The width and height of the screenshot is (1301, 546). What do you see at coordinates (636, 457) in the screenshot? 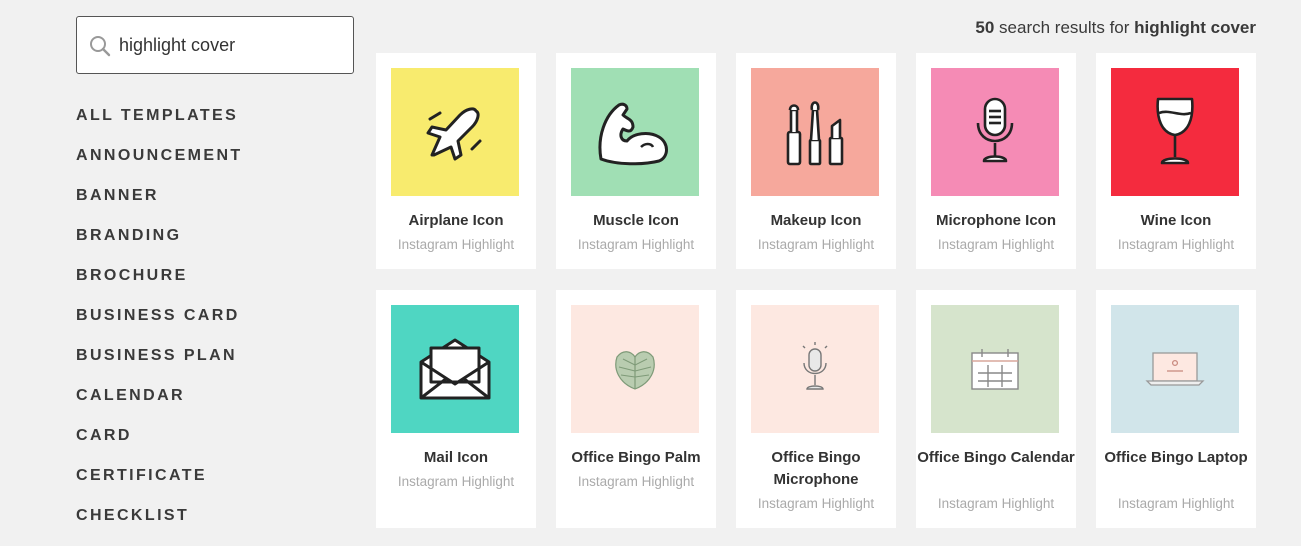
I see `card-title: Office Bingo Palm` at bounding box center [636, 457].